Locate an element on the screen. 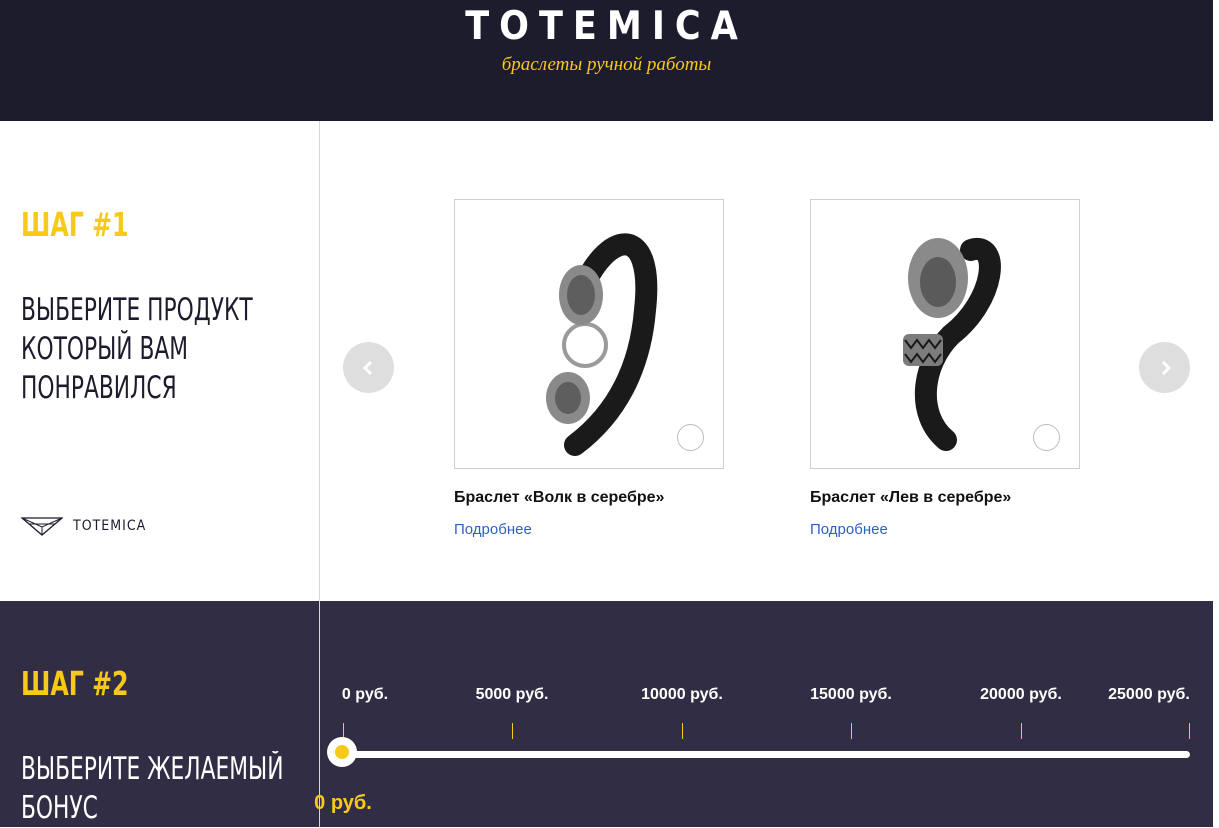 The image size is (1219, 828). slider-tick-label: 5000 руб. is located at coordinates (512, 694).